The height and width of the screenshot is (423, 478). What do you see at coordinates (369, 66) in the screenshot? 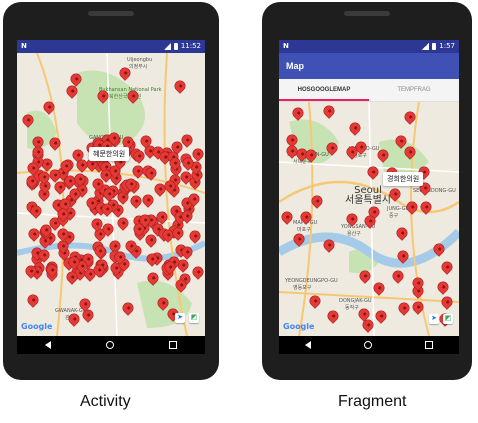
I see `app-bar: Map` at bounding box center [369, 66].